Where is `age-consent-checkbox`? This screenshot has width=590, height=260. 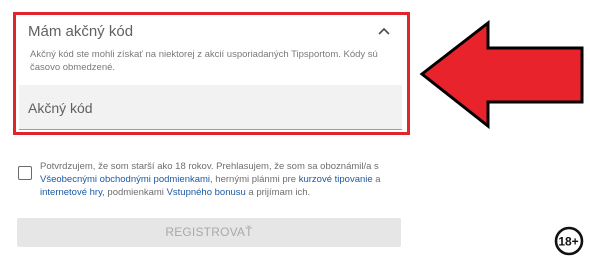 age-consent-checkbox is located at coordinates (25, 173).